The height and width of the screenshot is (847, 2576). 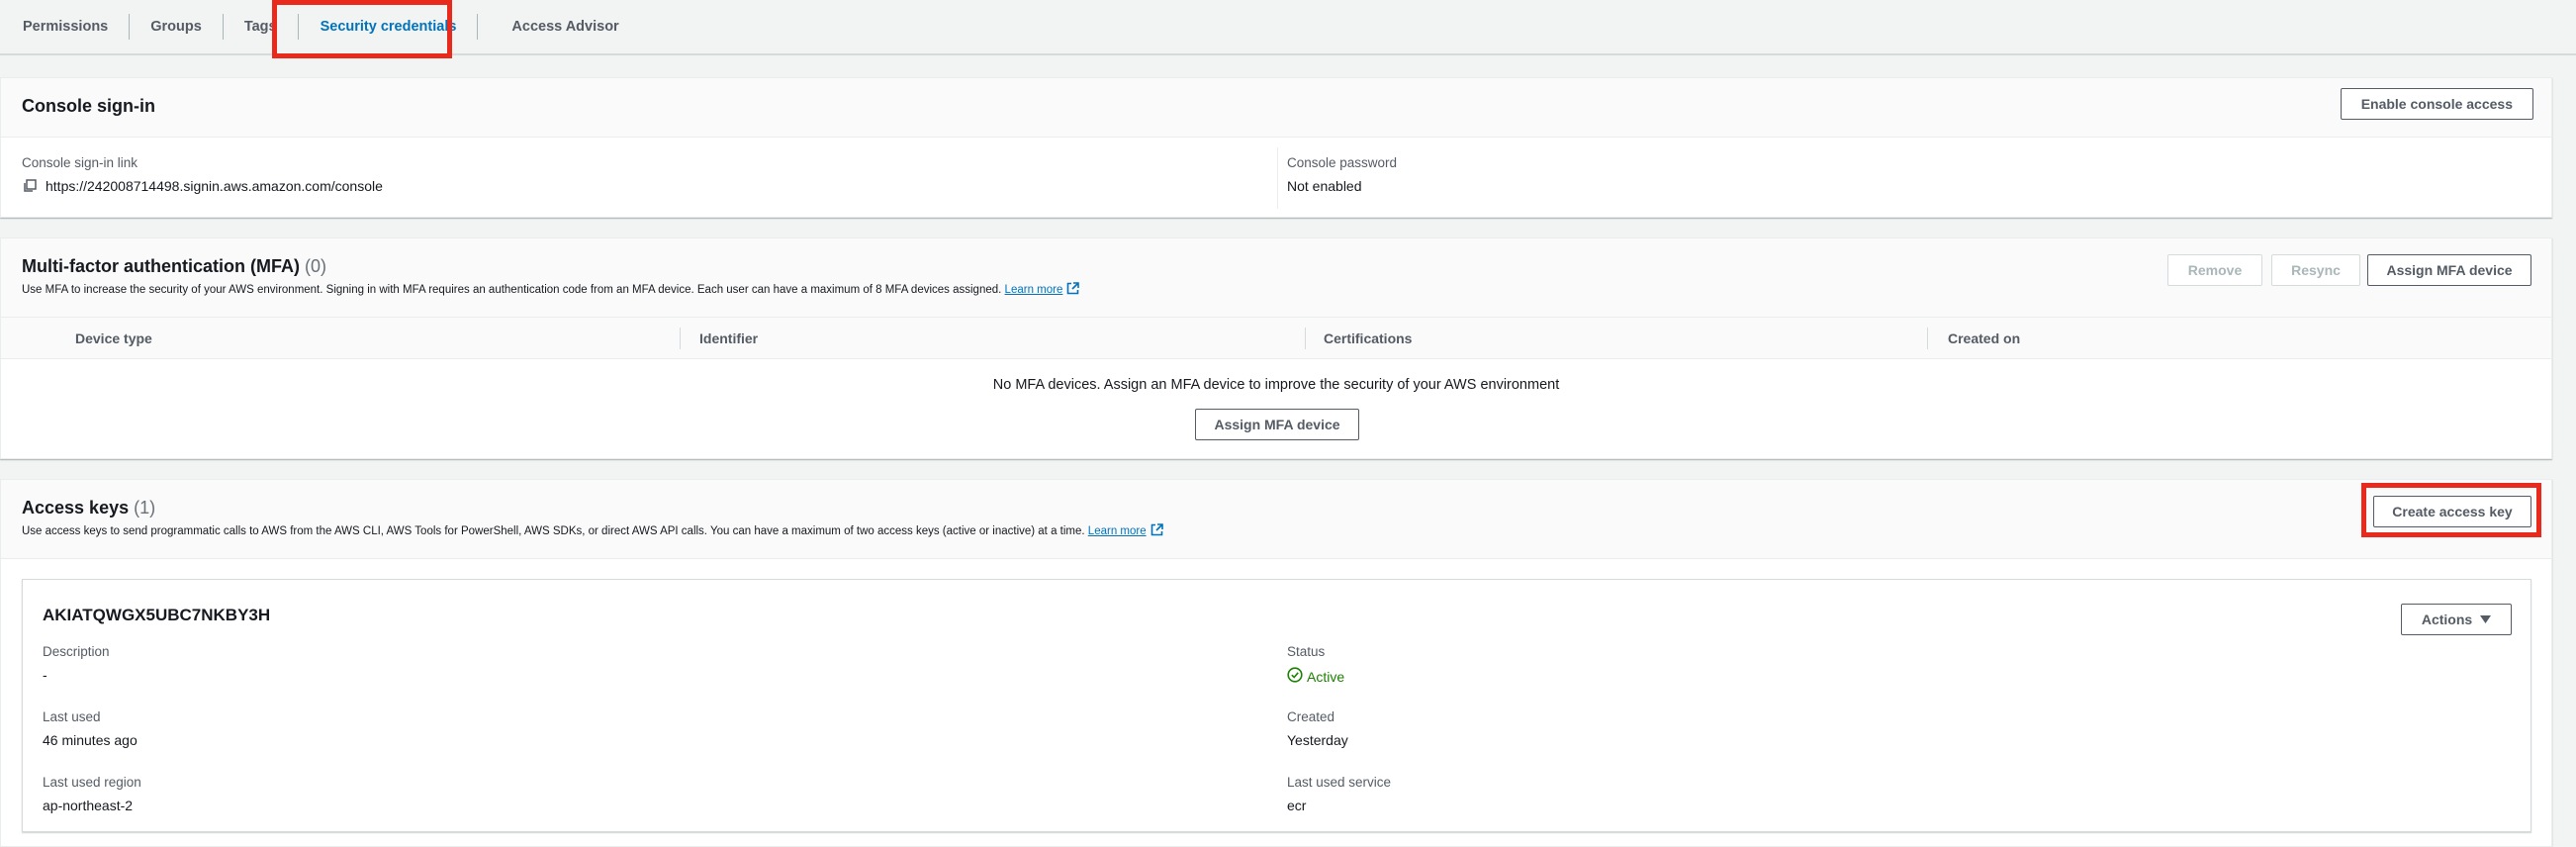 What do you see at coordinates (89, 805) in the screenshot?
I see `key-last-region-value: ap-northeast-2` at bounding box center [89, 805].